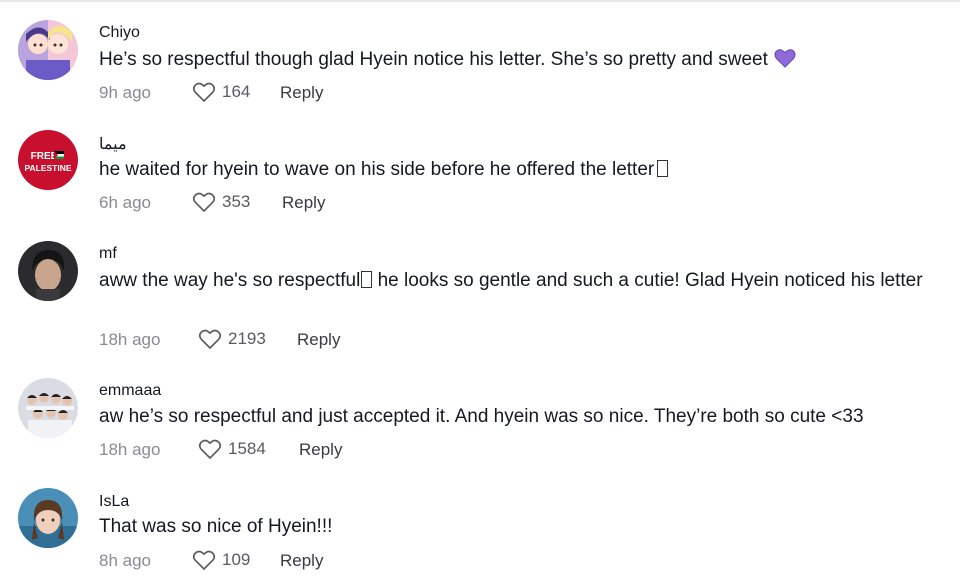 The height and width of the screenshot is (578, 960). I want to click on comment-username: emmaaa, so click(130, 391).